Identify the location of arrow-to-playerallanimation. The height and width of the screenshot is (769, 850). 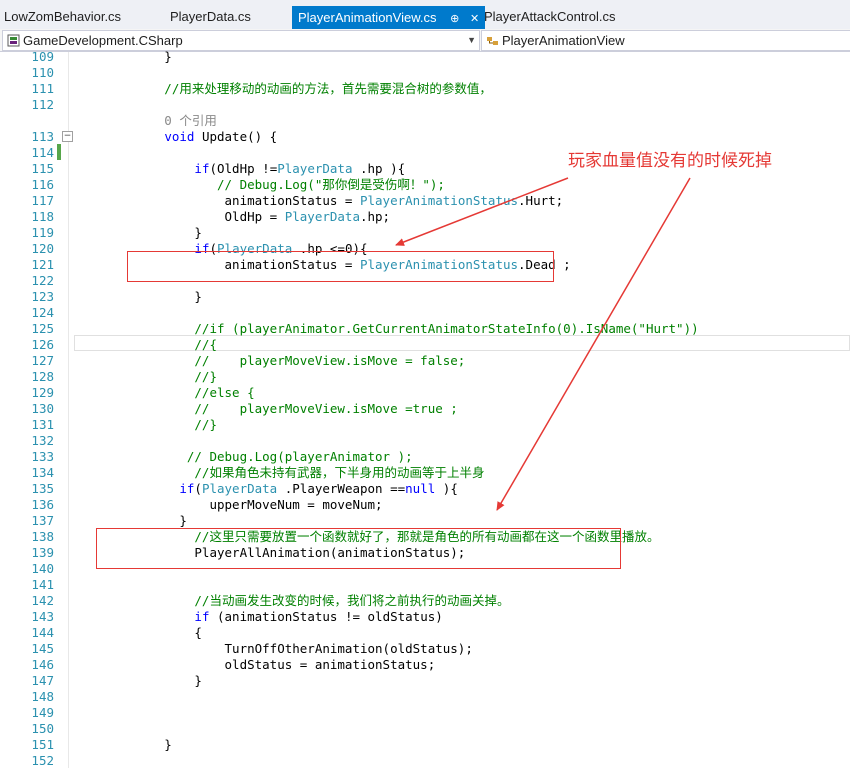
(593, 344).